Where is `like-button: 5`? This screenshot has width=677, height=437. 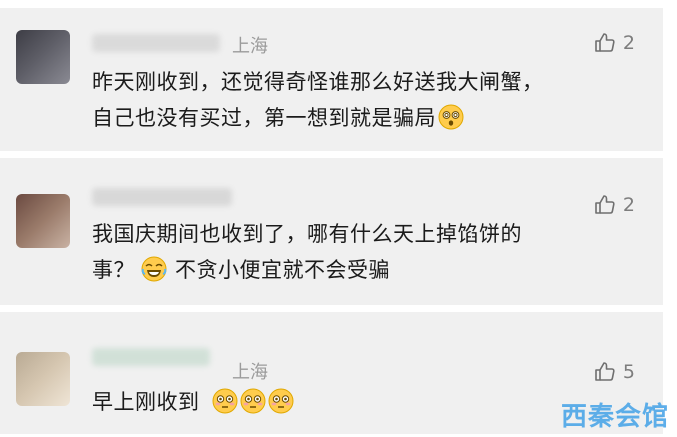
like-button: 5 is located at coordinates (614, 372).